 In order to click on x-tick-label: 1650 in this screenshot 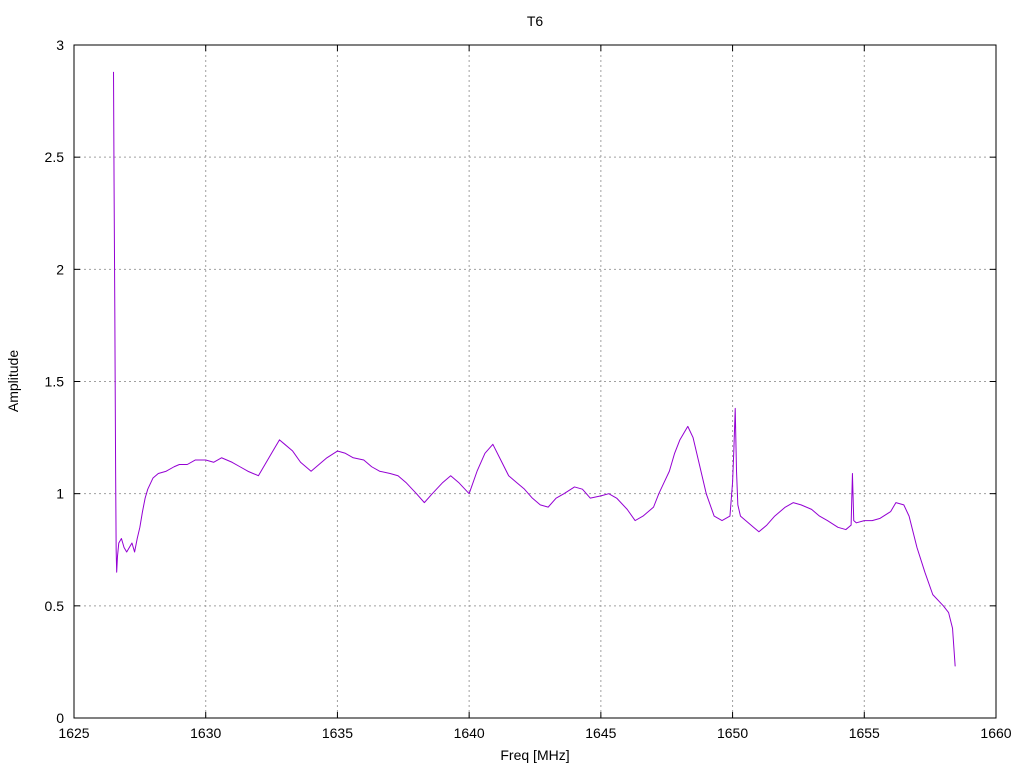, I will do `click(732, 733)`.